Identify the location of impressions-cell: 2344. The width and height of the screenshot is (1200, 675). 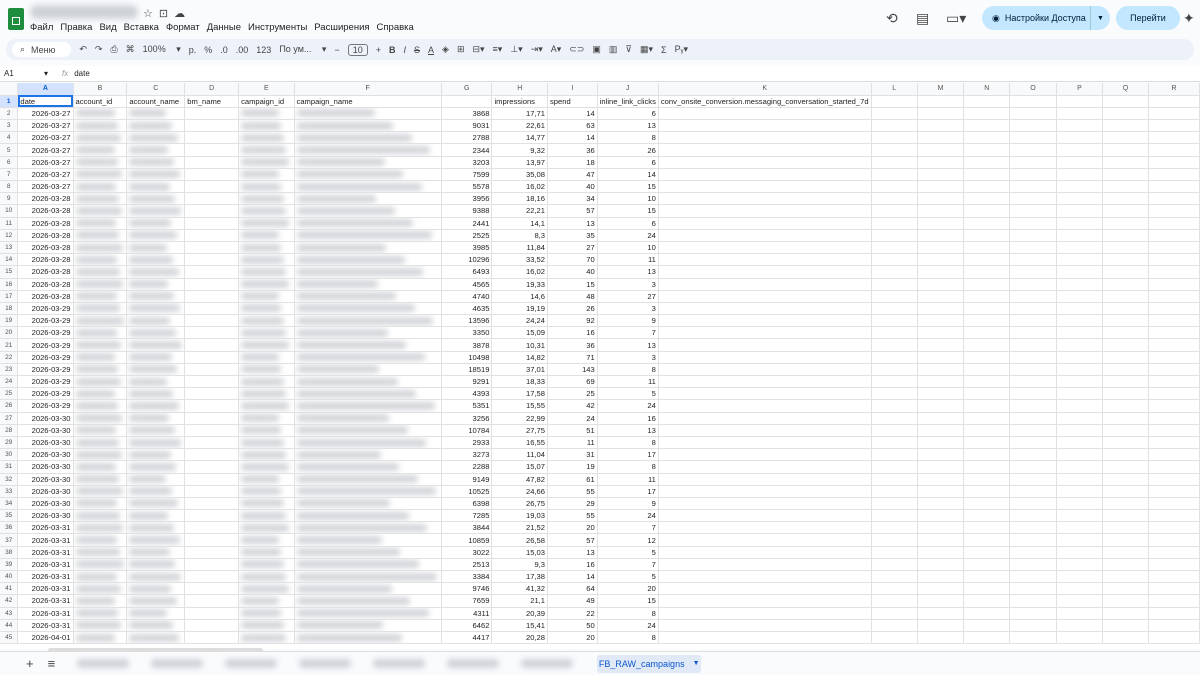
(467, 150).